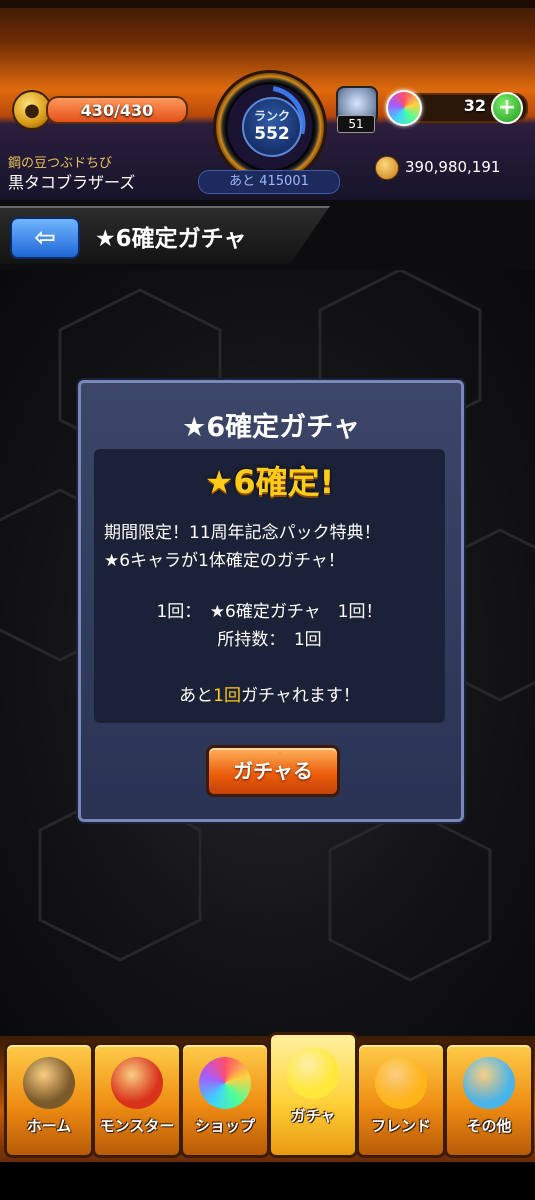 This screenshot has width=535, height=1200. Describe the element at coordinates (227, 696) in the screenshot. I see `remaining-value: 1回` at that location.